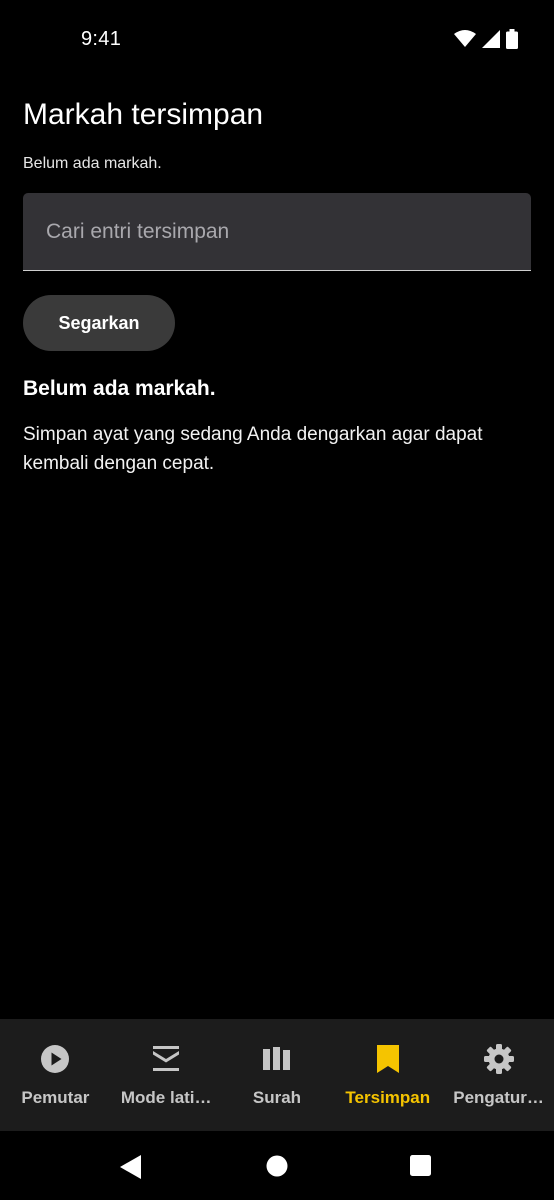 The height and width of the screenshot is (1200, 554). Describe the element at coordinates (512, 39) in the screenshot. I see `battery-icon` at that location.